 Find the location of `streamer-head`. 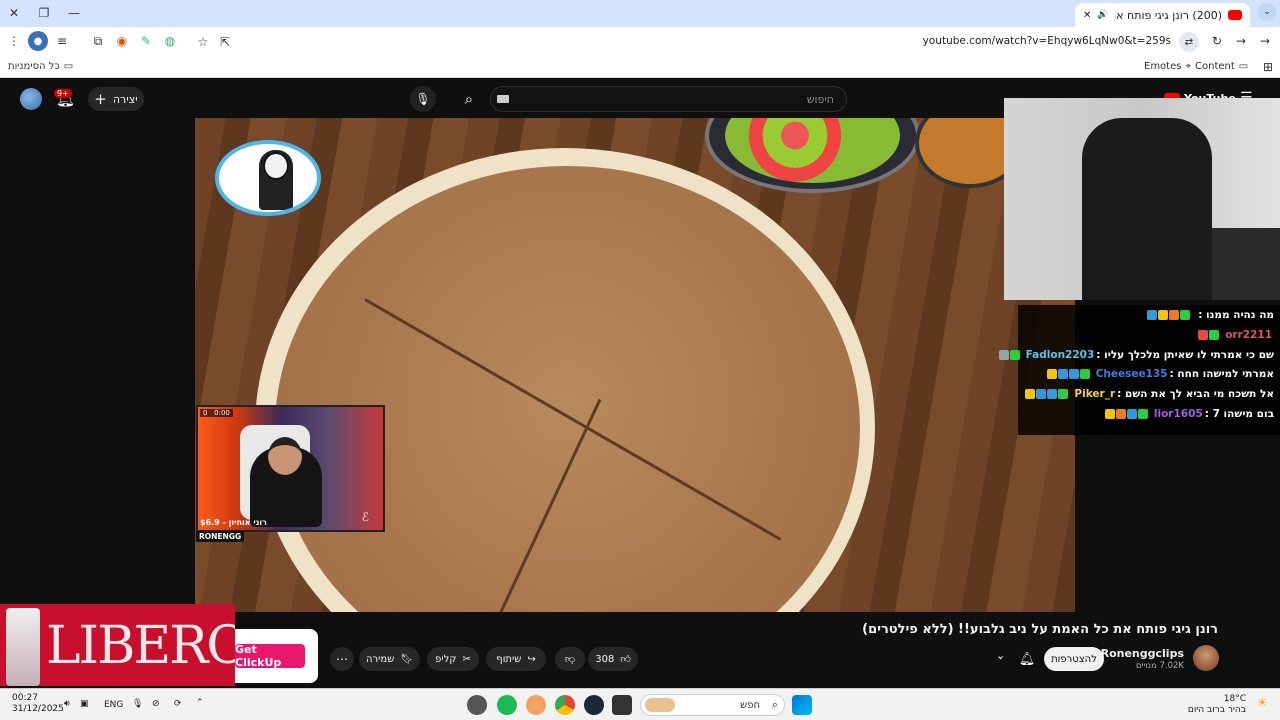

streamer-head is located at coordinates (285, 456).